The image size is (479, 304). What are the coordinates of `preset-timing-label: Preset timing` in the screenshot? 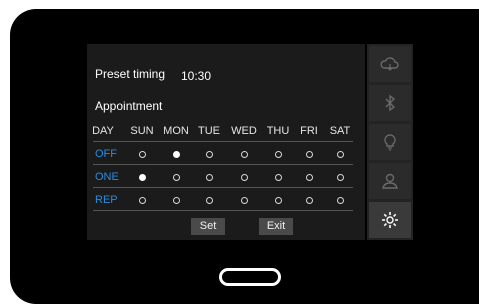 It's located at (130, 74).